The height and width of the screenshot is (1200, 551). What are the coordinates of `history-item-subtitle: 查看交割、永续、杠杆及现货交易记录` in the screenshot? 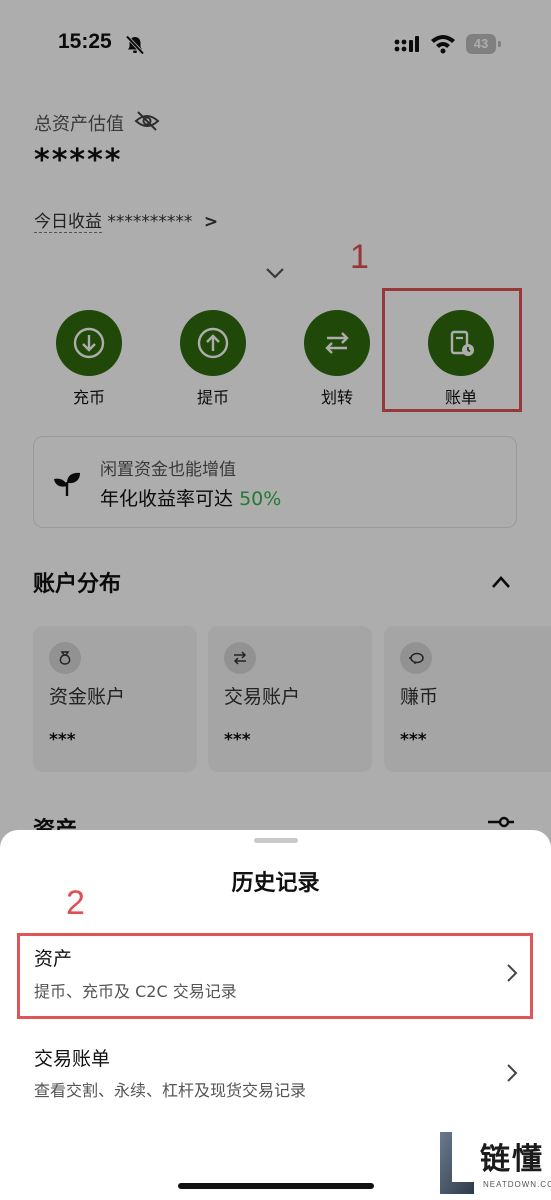 It's located at (170, 1090).